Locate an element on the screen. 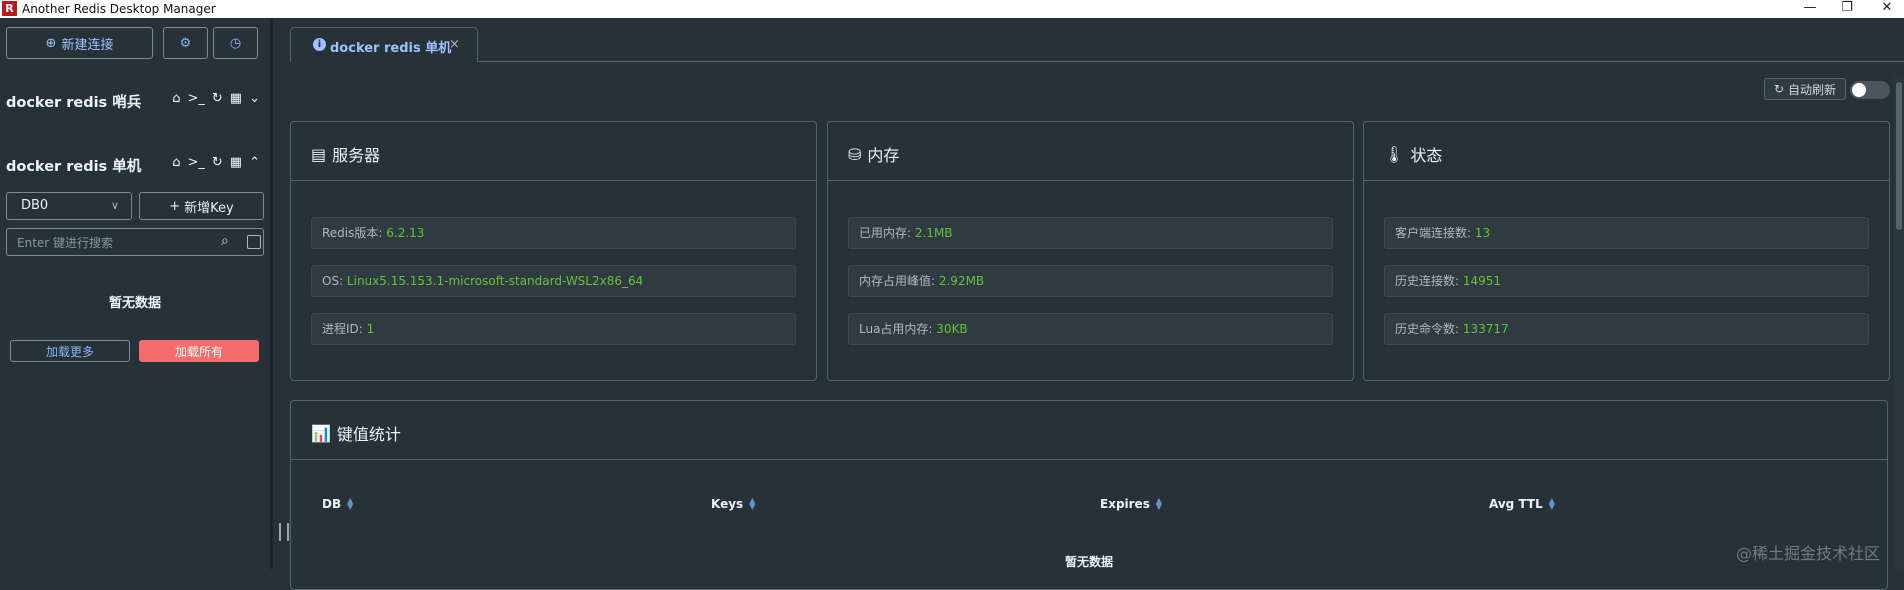 The image size is (1904, 590). auto-refresh-label: 自动刷新 is located at coordinates (1812, 89).